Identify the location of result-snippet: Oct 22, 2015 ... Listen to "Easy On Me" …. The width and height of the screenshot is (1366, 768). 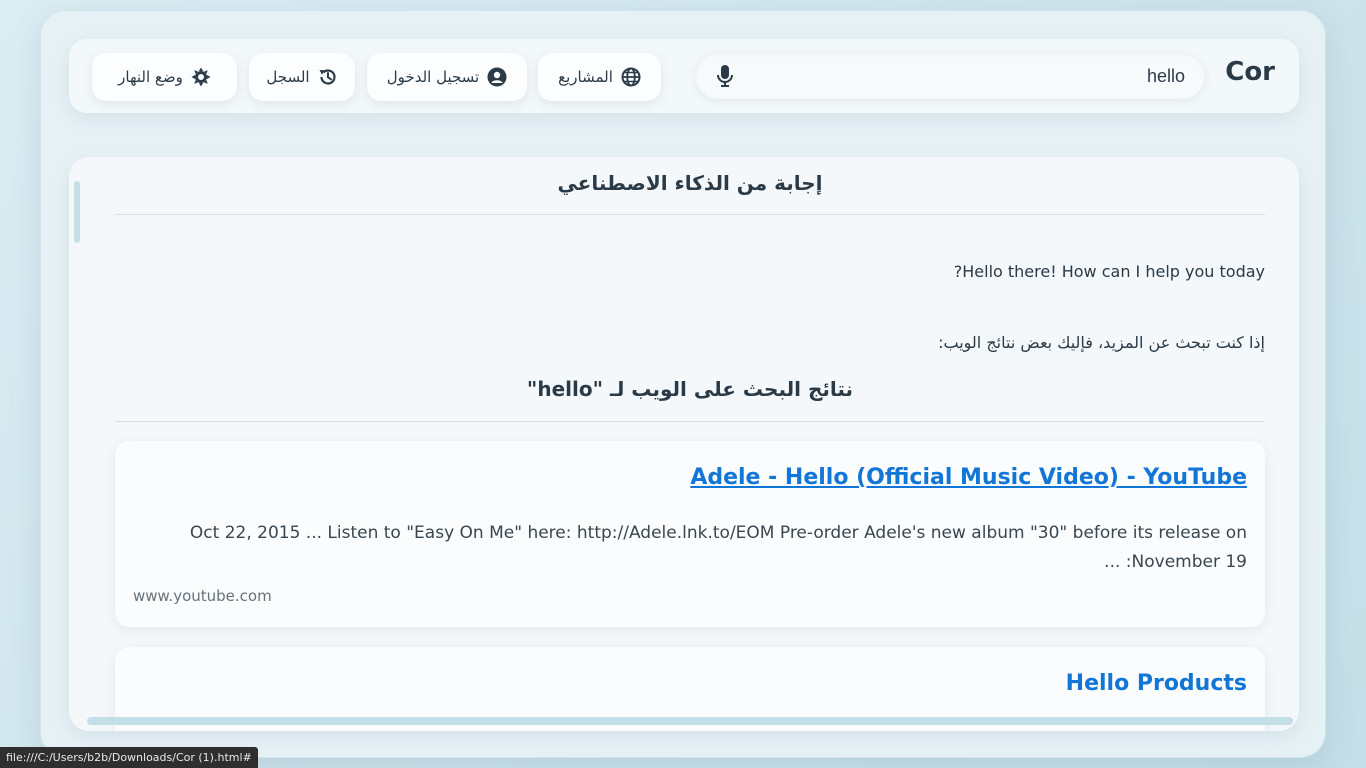
(718, 547).